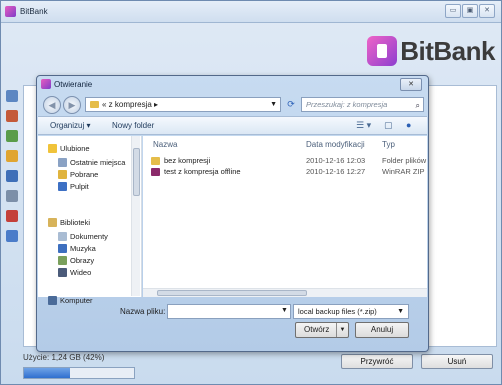 This screenshot has height=385, width=502. I want to click on open-split-arrow: ▼, so click(342, 330).